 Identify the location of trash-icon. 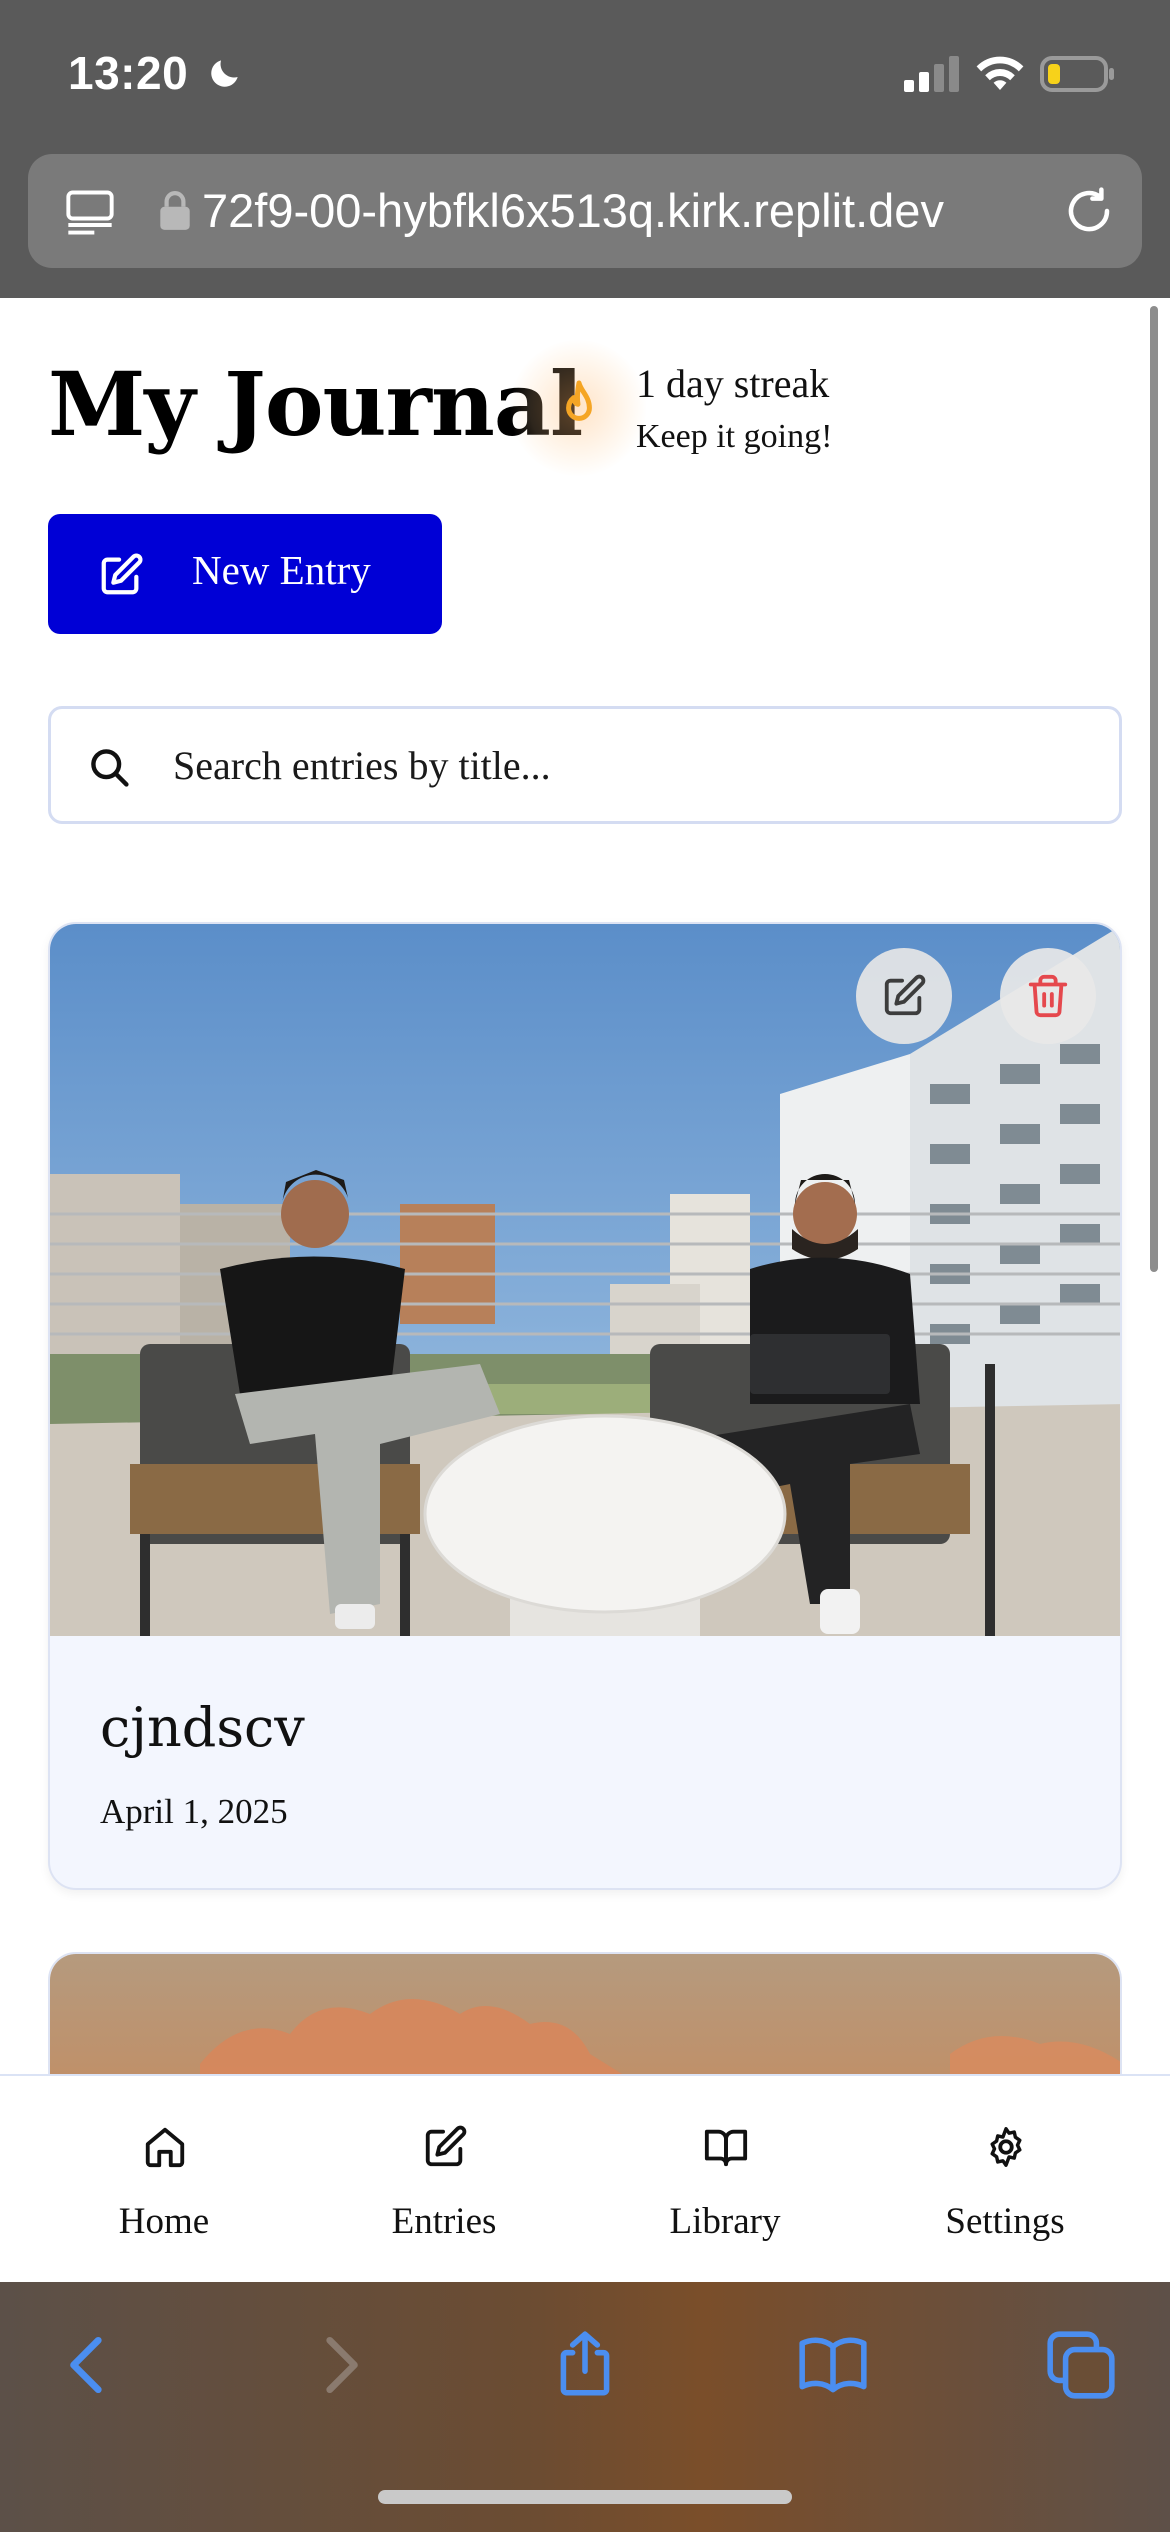
(1048, 996).